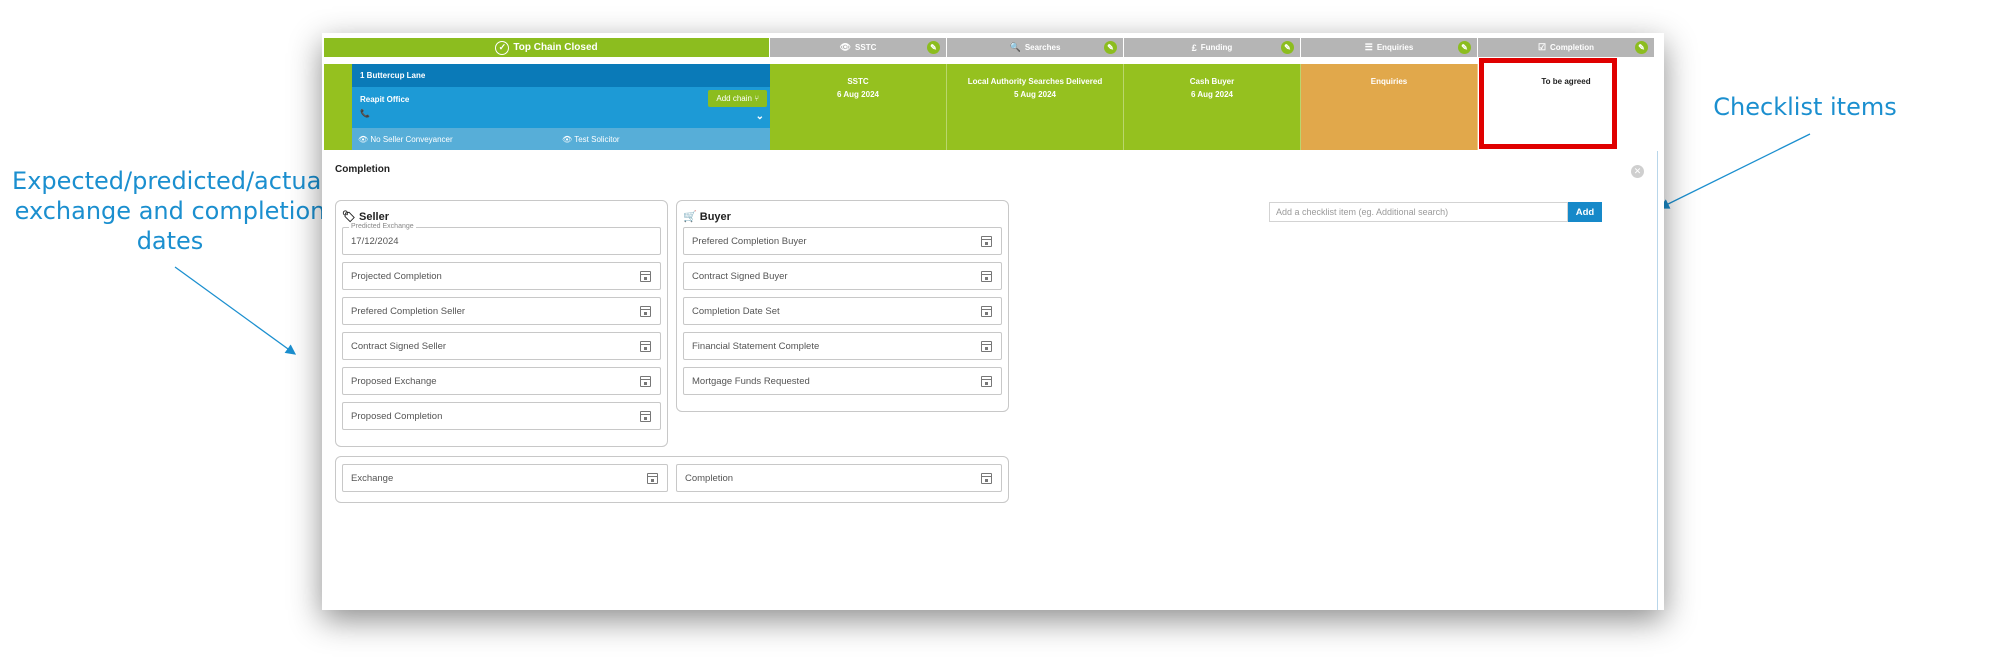 The image size is (2000, 671). I want to click on chevron-down-icon: ⌄, so click(760, 116).